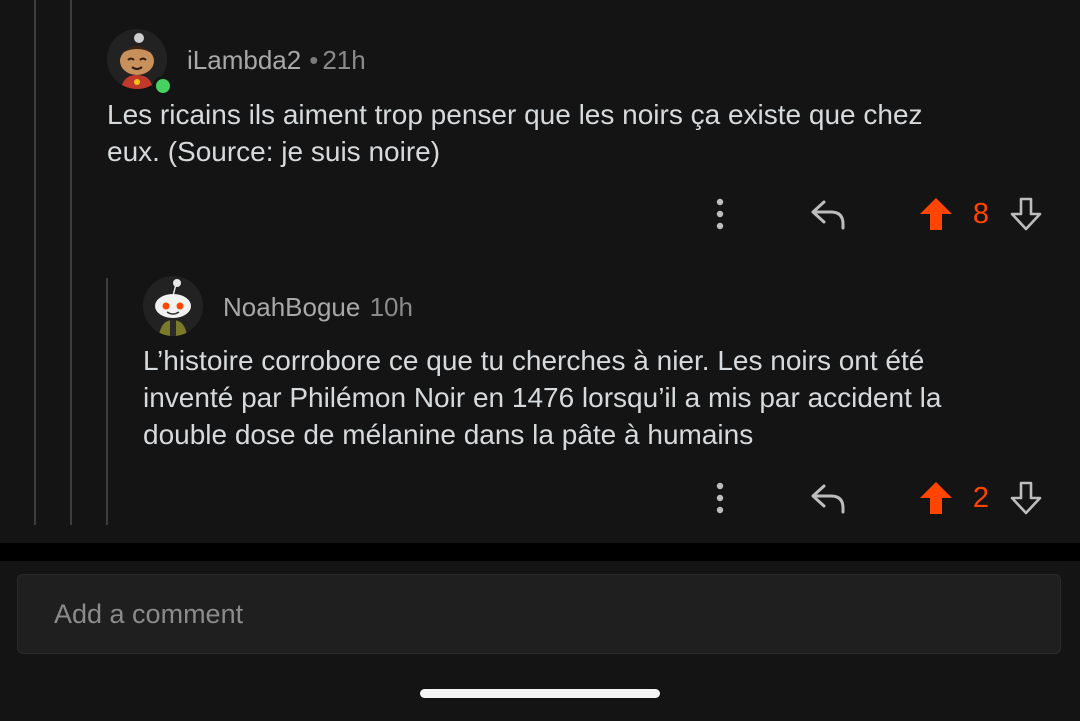 The height and width of the screenshot is (721, 1080). What do you see at coordinates (981, 498) in the screenshot?
I see `vote-count: 2` at bounding box center [981, 498].